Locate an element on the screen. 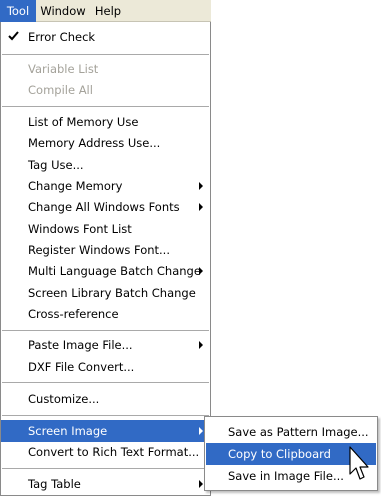 The image size is (381, 496). menu-item-label: Compile All is located at coordinates (60, 90).